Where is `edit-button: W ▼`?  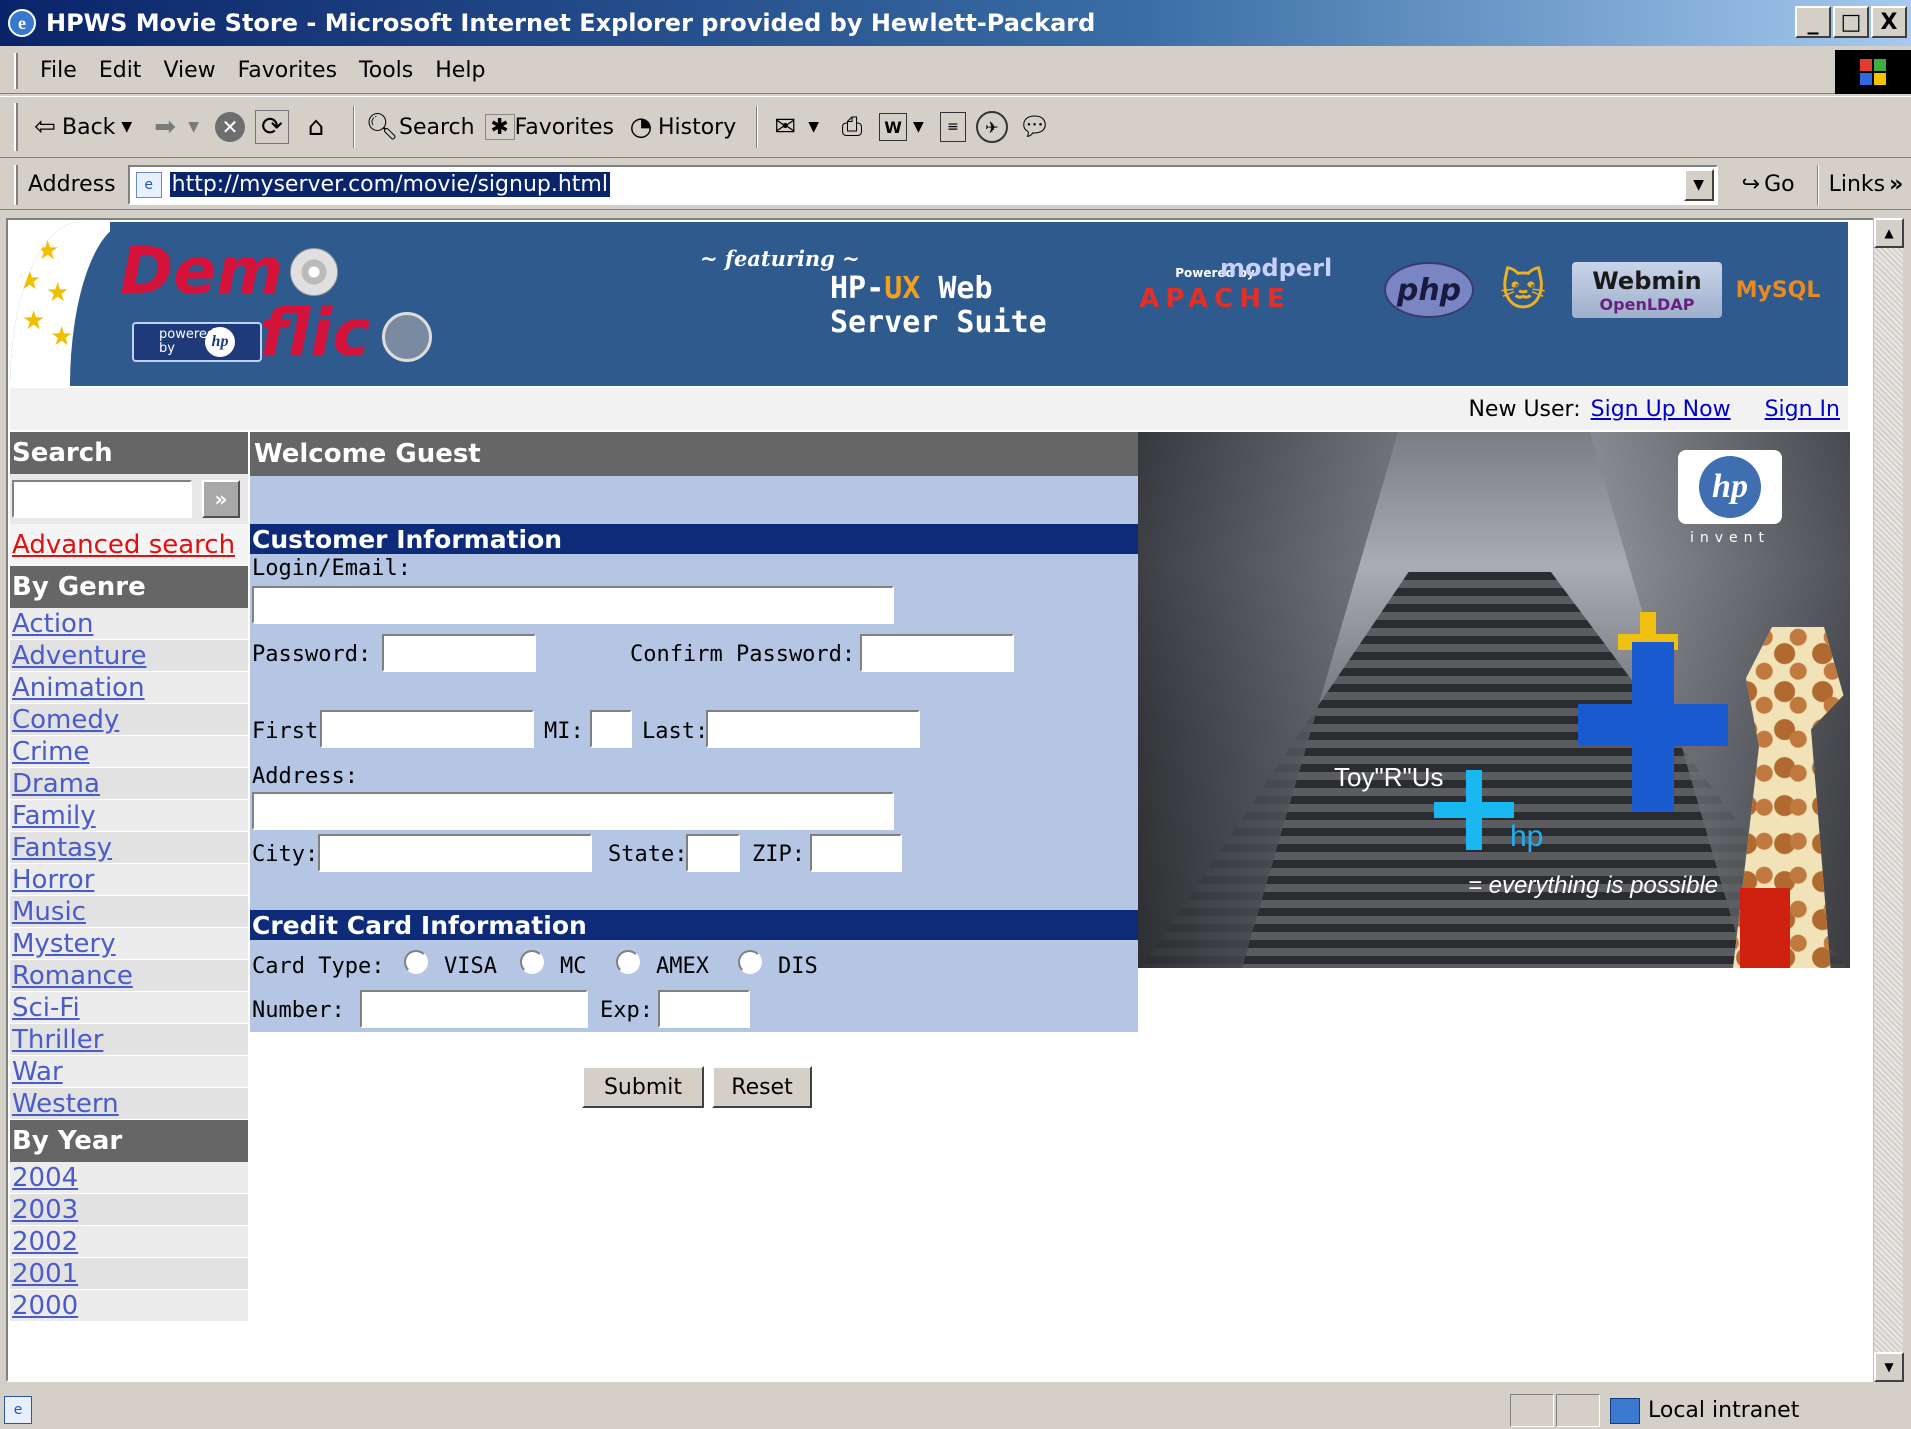 edit-button: W ▼ is located at coordinates (904, 127).